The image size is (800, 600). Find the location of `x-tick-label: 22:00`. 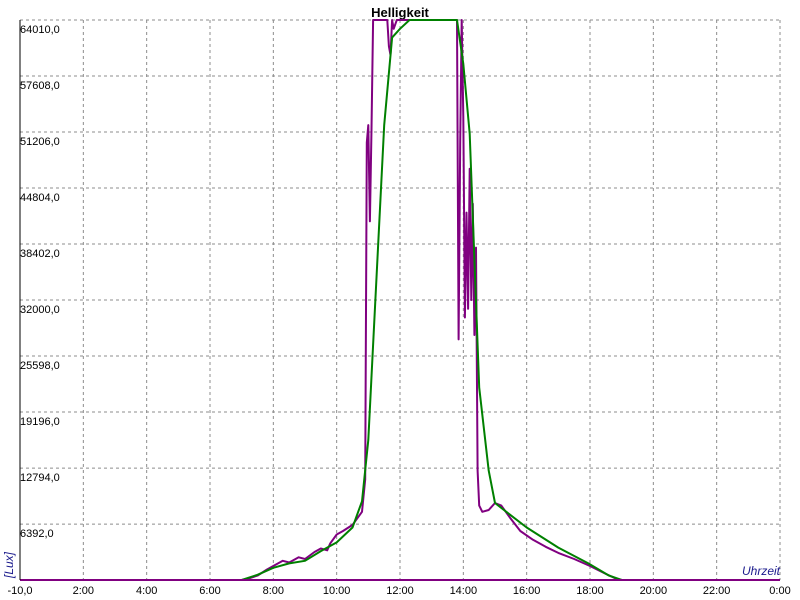

x-tick-label: 22:00 is located at coordinates (717, 591).